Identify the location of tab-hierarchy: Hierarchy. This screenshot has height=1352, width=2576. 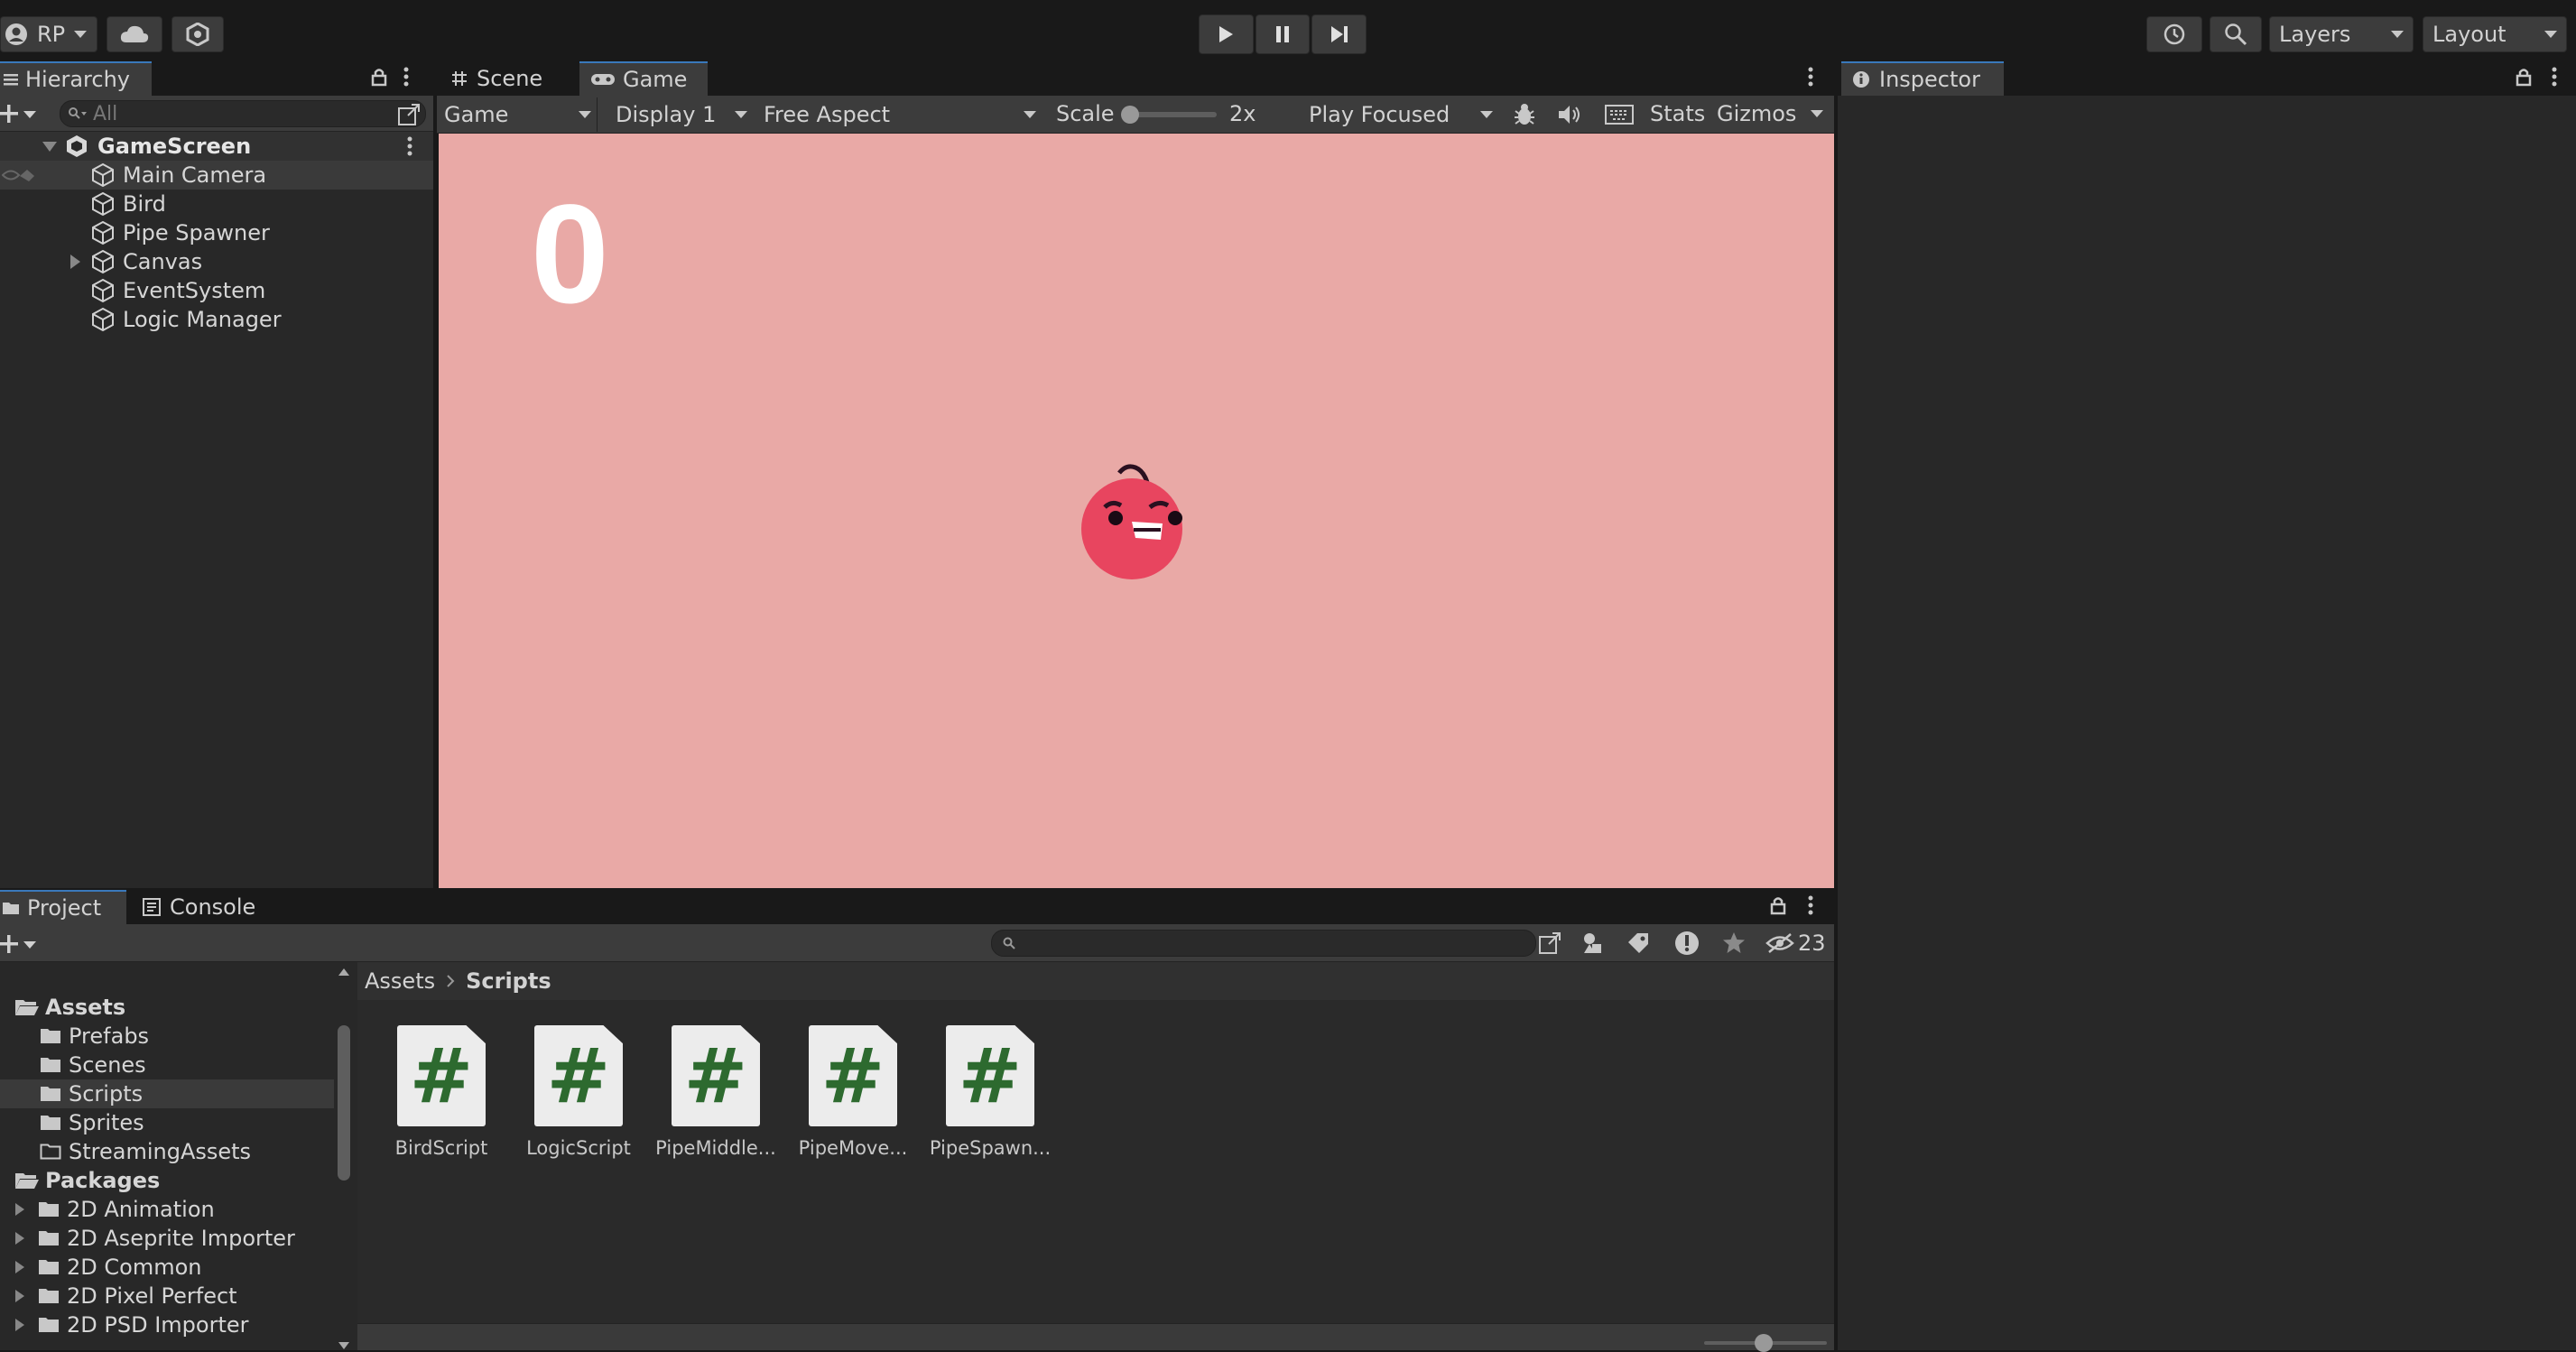
(76, 78).